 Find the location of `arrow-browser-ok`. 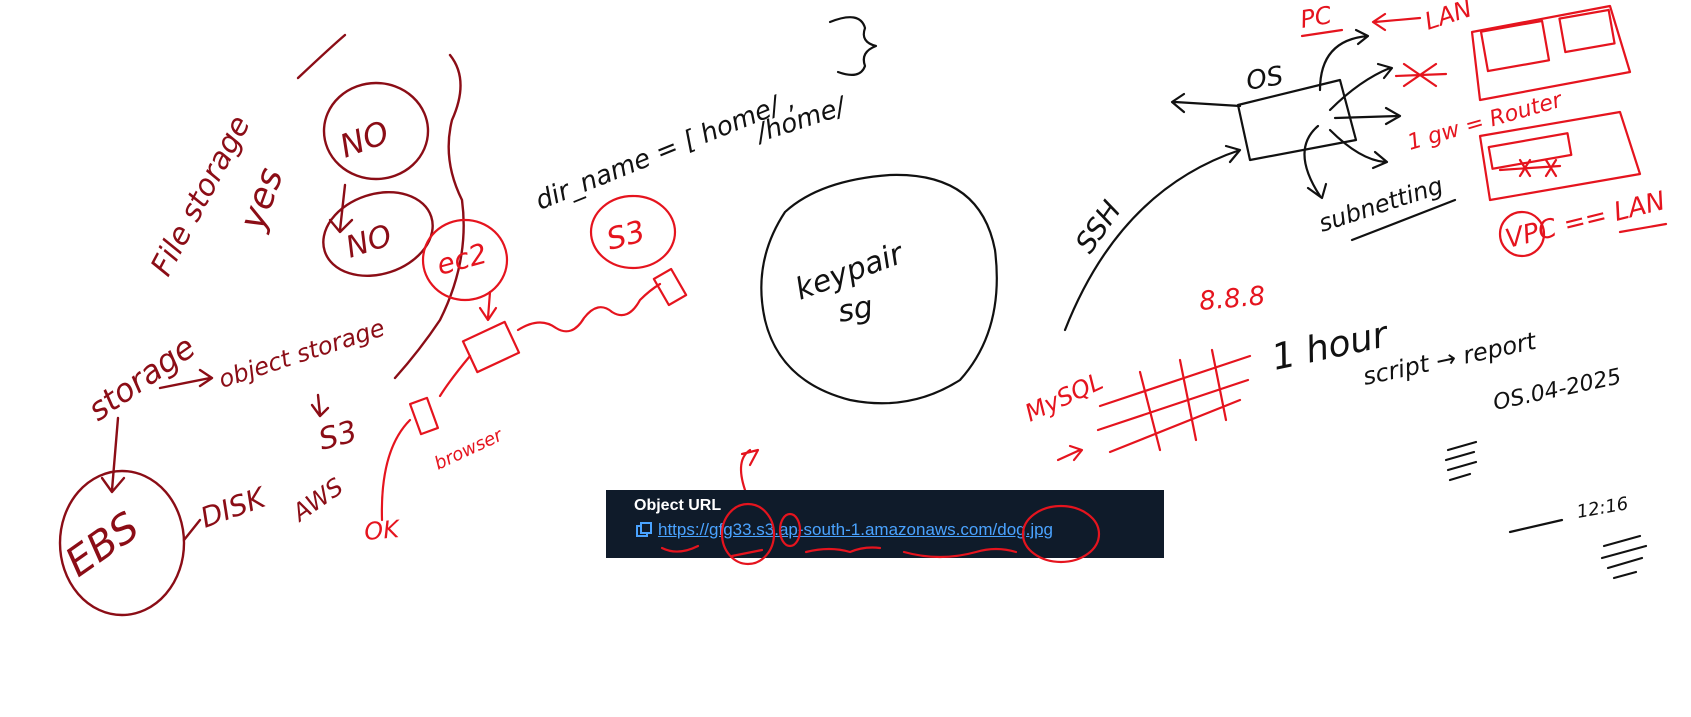

arrow-browser-ok is located at coordinates (396, 470).